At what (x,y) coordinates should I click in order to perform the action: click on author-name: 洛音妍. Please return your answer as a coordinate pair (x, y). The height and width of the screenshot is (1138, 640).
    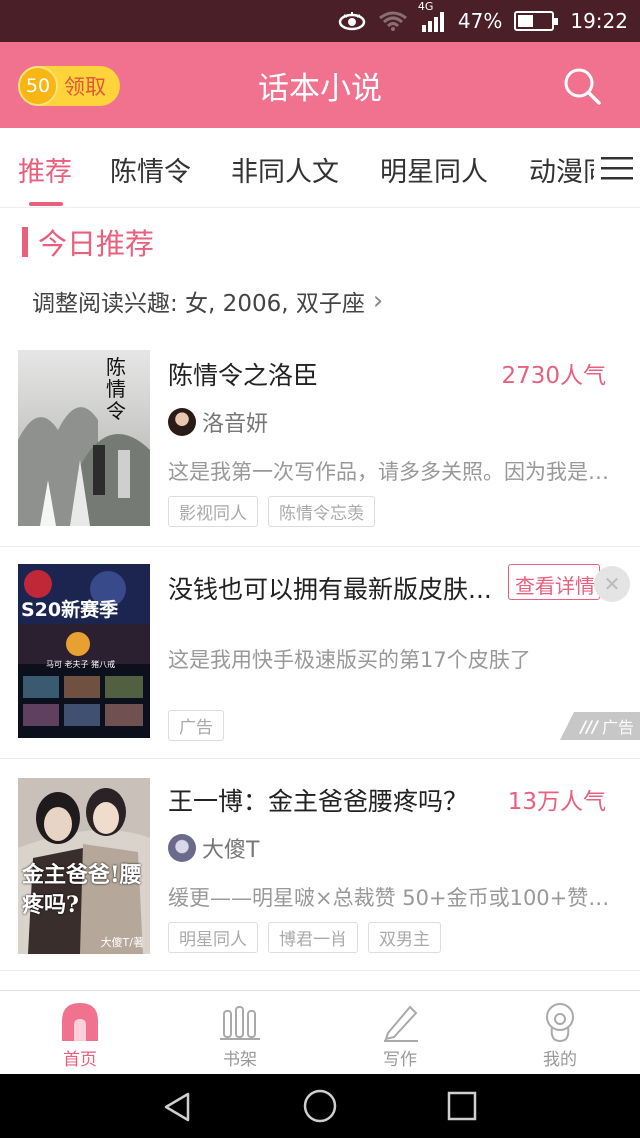
    Looking at the image, I should click on (235, 424).